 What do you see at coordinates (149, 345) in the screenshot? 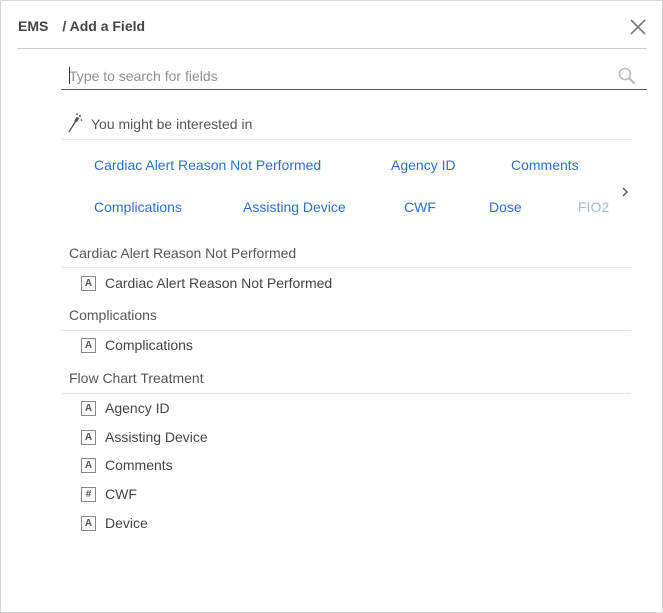
I see `field-item-label: Complications` at bounding box center [149, 345].